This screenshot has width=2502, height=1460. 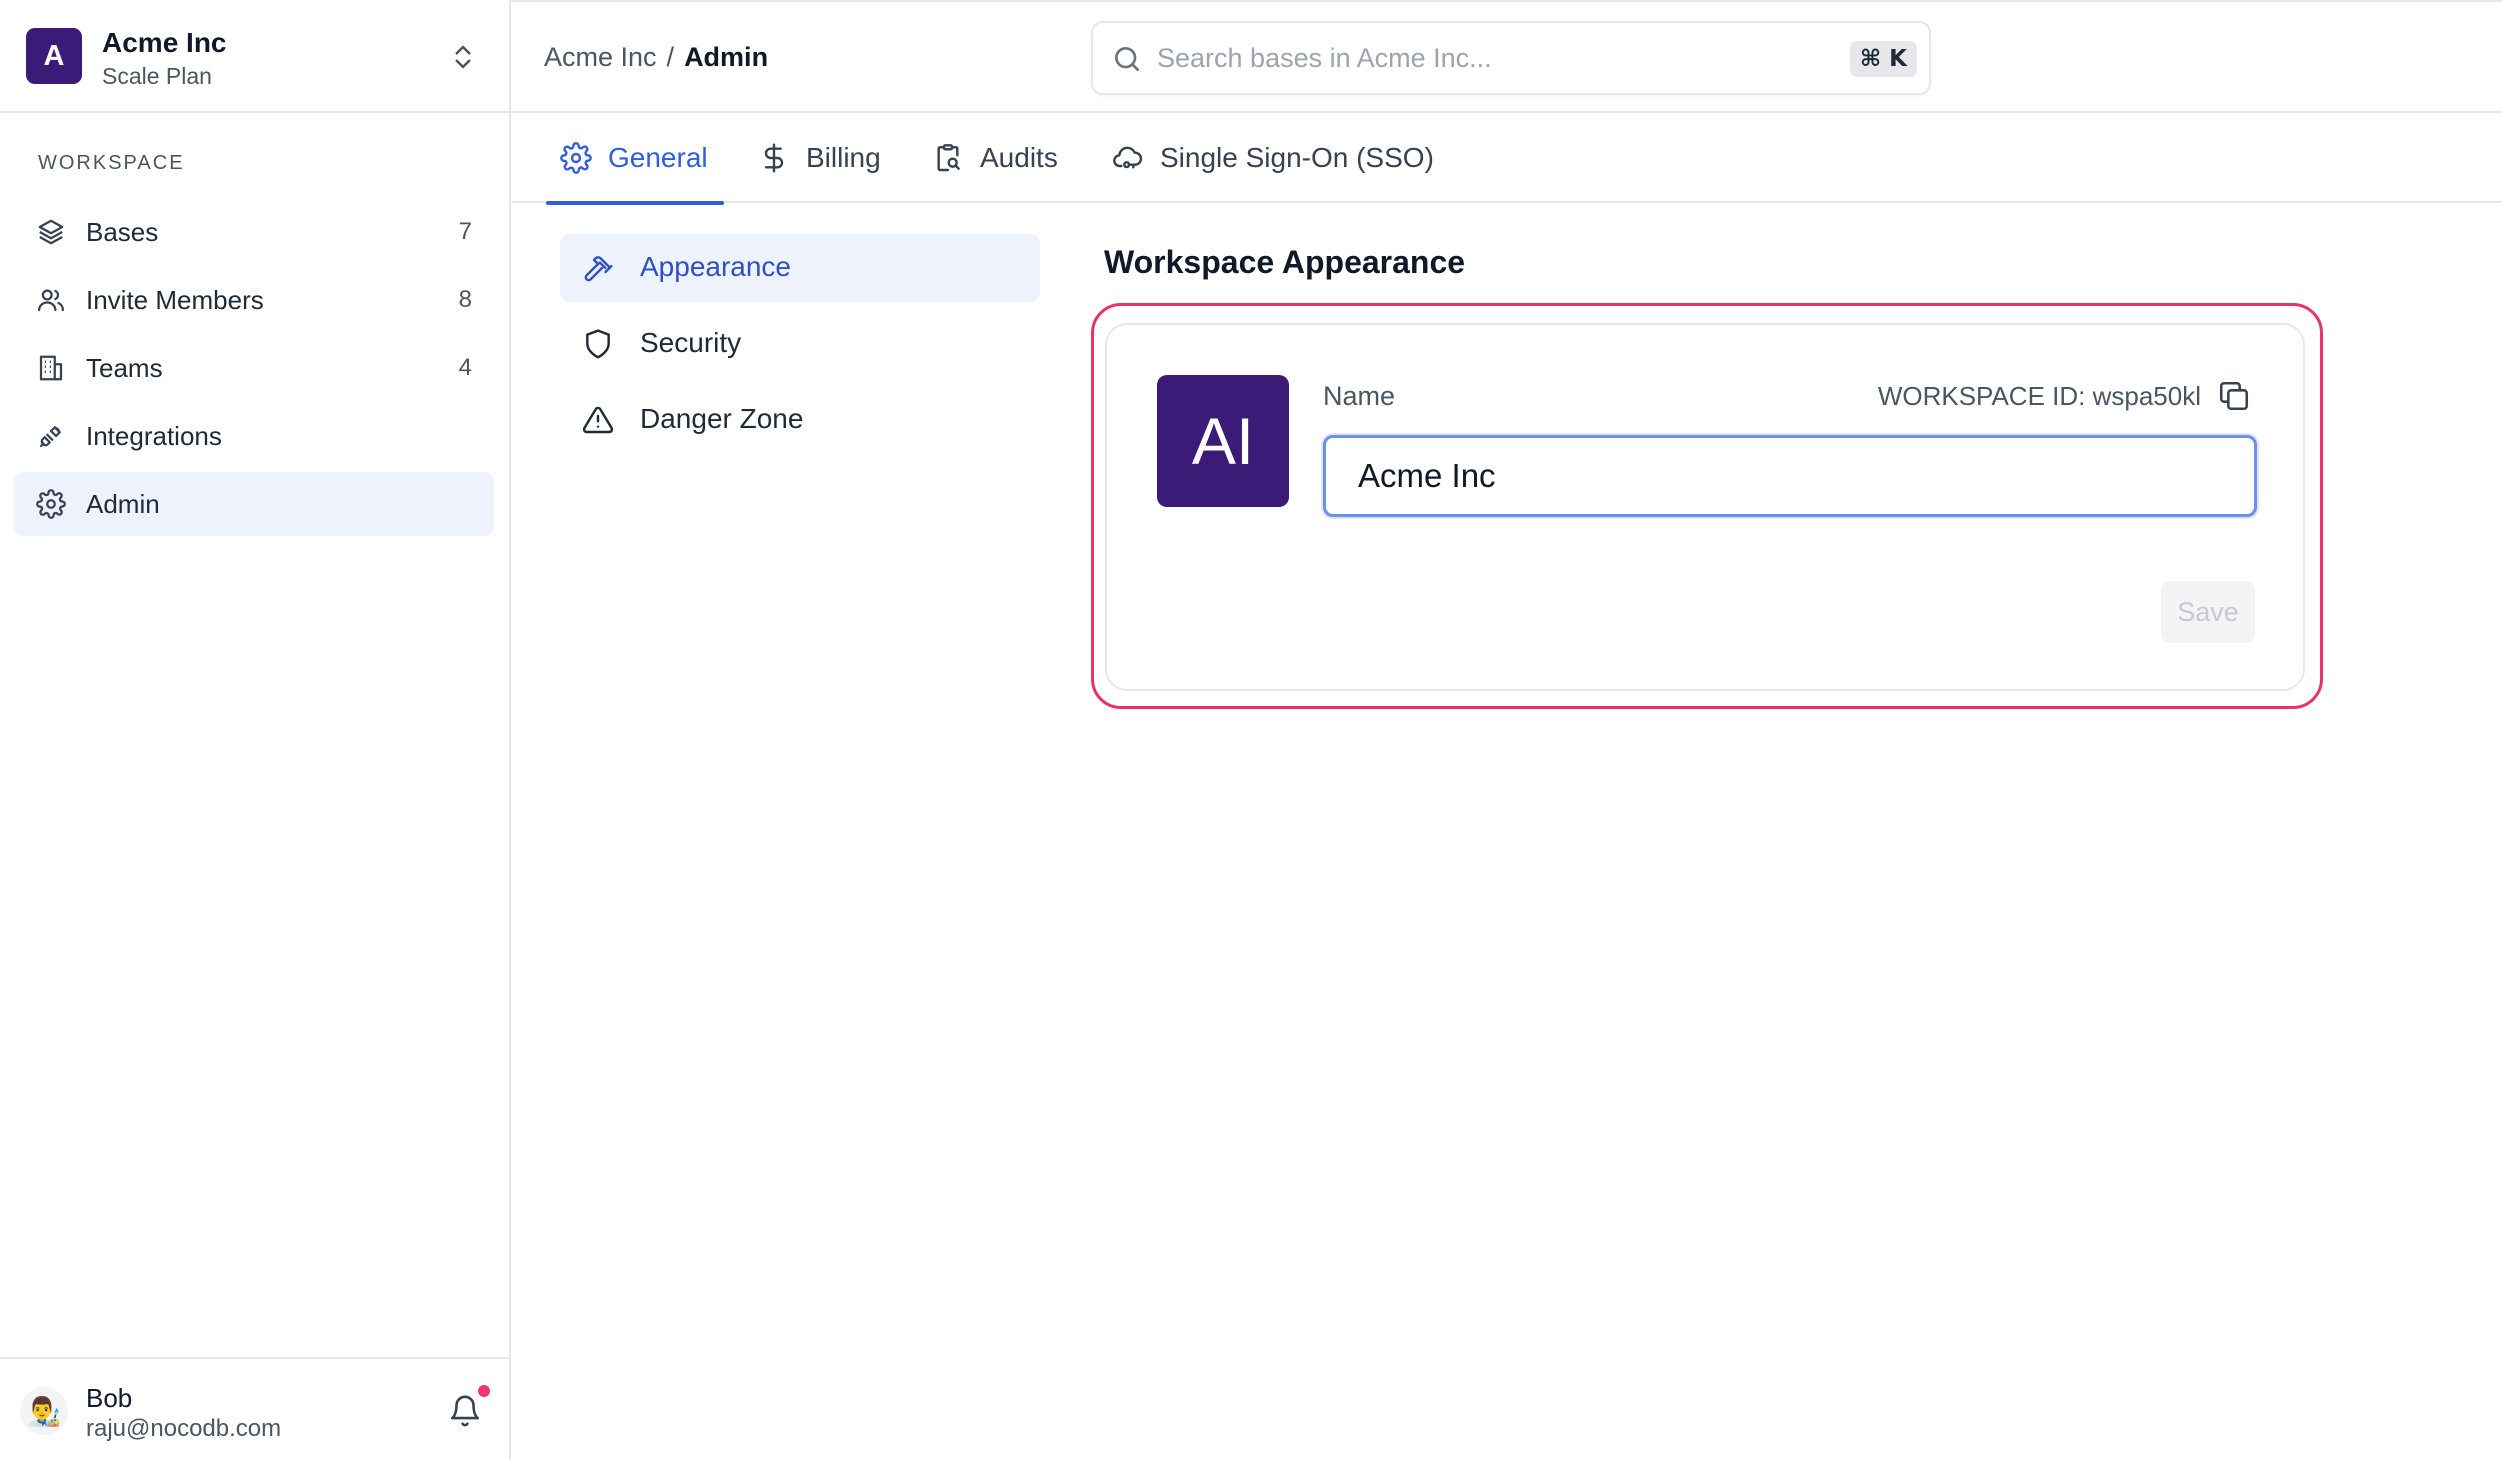 I want to click on cloud-key-icon, so click(x=1128, y=158).